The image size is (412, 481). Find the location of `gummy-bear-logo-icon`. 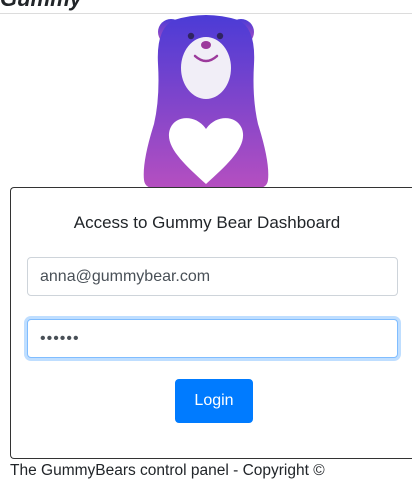

gummy-bear-logo-icon is located at coordinates (206, 101).